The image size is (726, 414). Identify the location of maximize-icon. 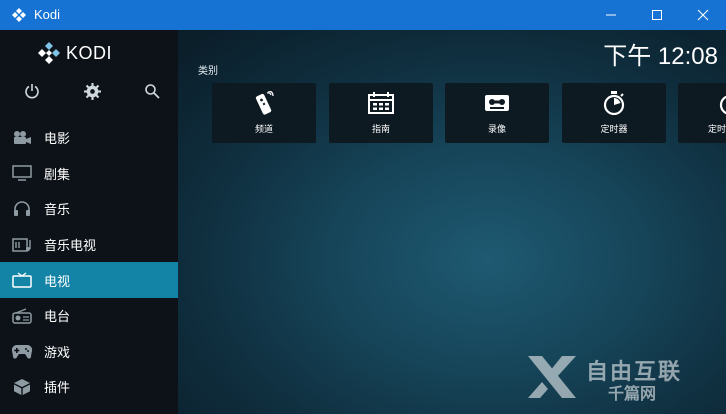
(657, 15).